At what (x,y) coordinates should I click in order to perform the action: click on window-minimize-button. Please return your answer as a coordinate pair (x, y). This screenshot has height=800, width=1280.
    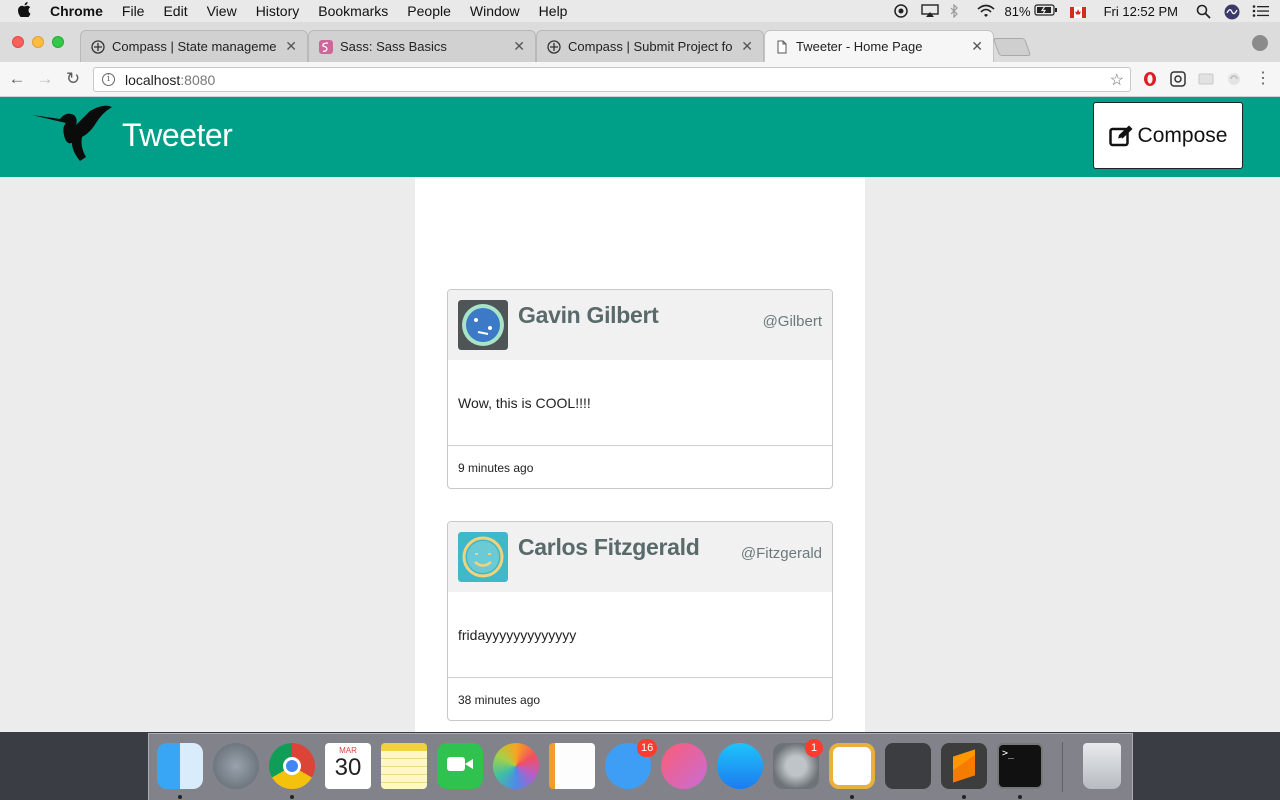
    Looking at the image, I should click on (38, 42).